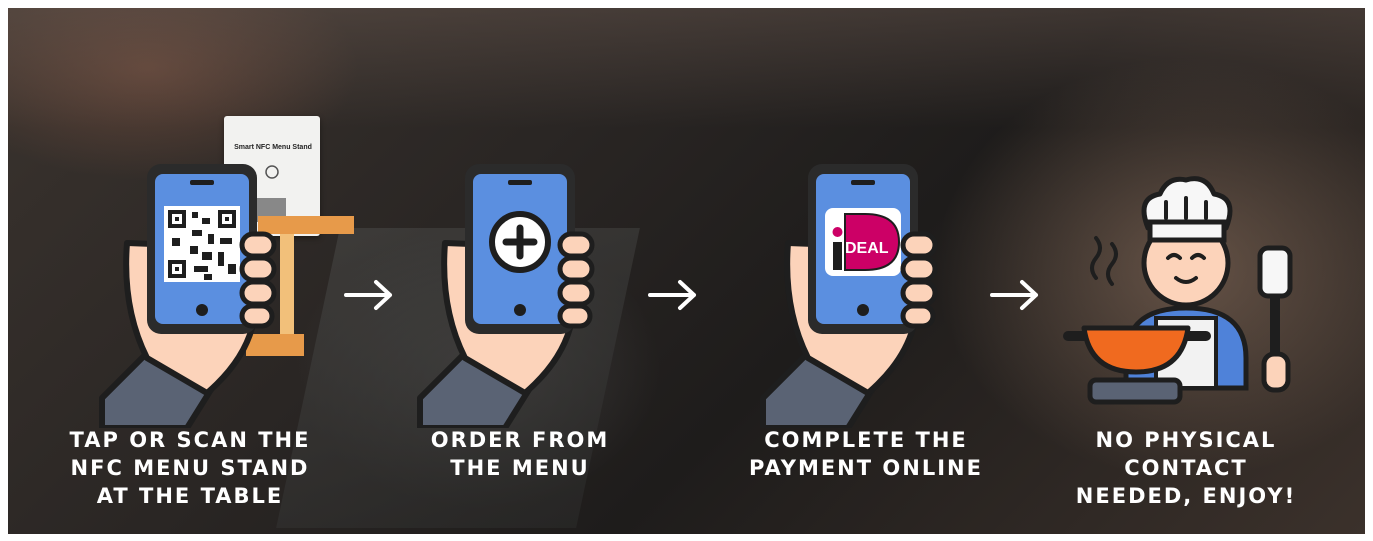 The width and height of the screenshot is (1373, 541). Describe the element at coordinates (866, 440) in the screenshot. I see `caption-line: COMPLETE THE` at that location.